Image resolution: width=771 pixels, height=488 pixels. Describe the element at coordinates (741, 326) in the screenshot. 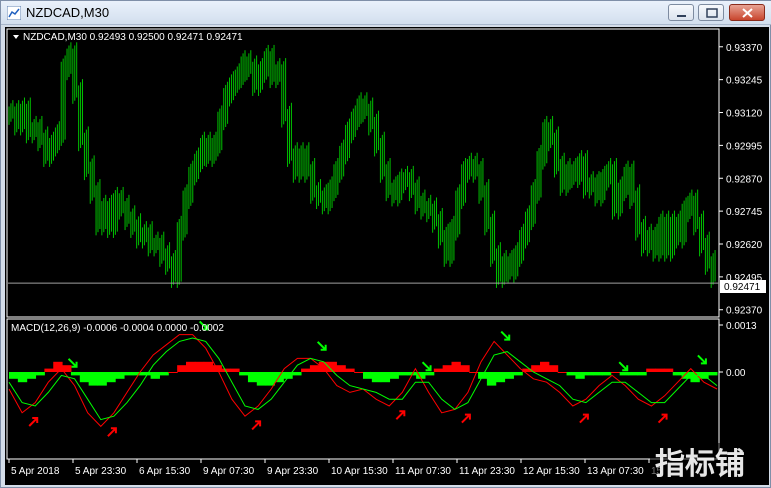

I see `macd-tick-label: 0.0013` at that location.